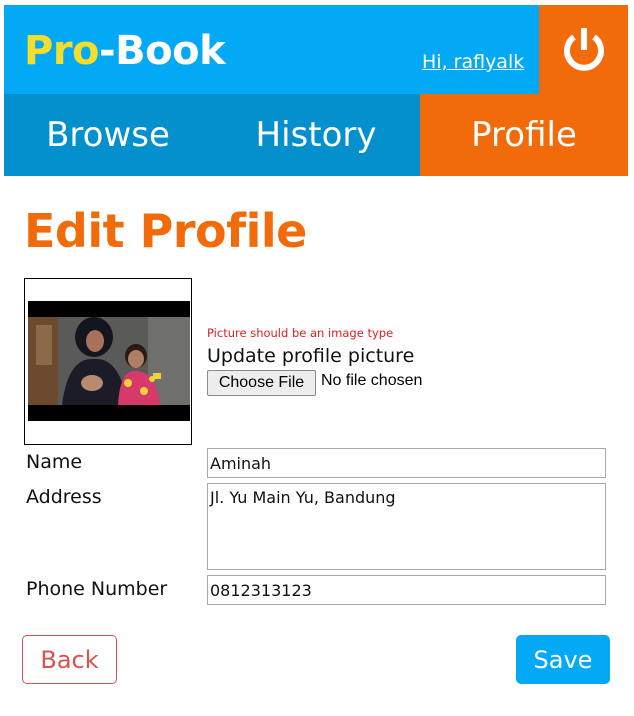 Image resolution: width=634 pixels, height=716 pixels. Describe the element at coordinates (406, 463) in the screenshot. I see `name-input` at that location.